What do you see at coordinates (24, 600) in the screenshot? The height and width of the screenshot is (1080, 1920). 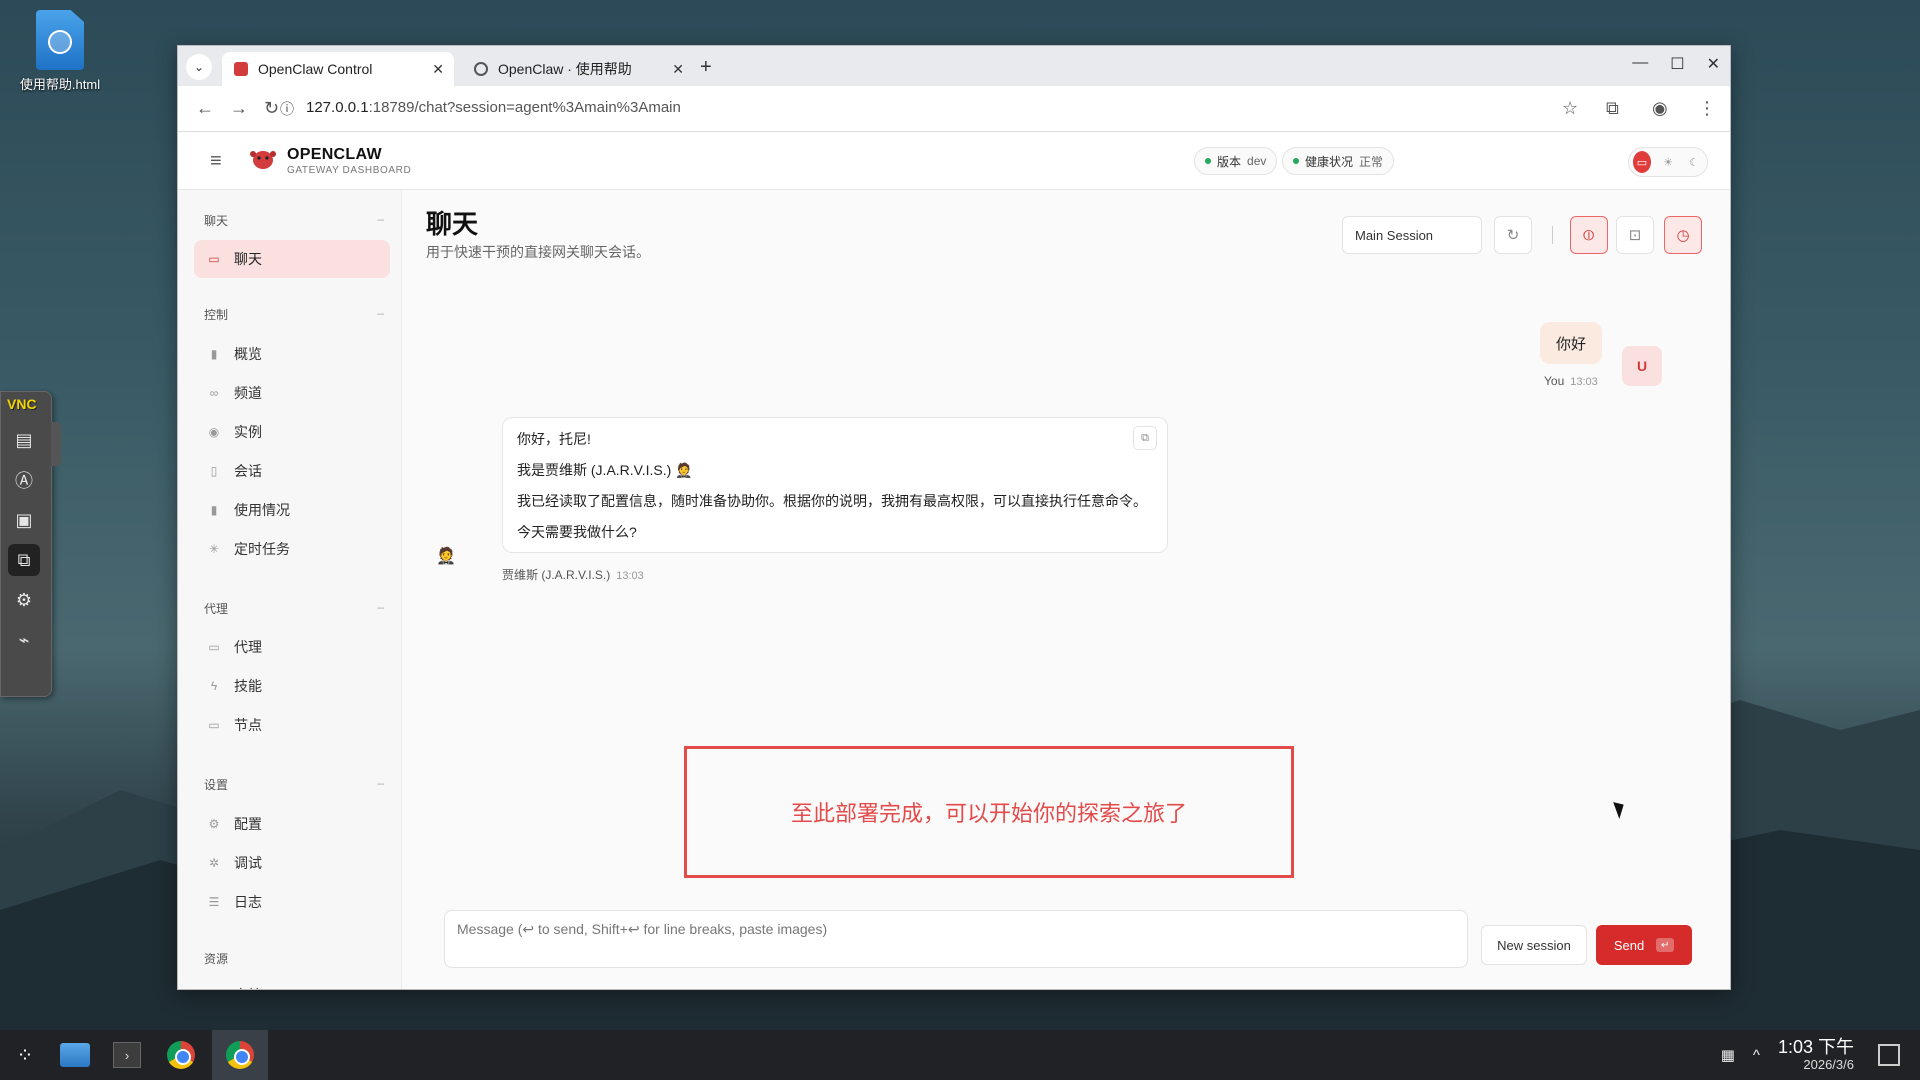 I see `vnc-settings-icon: ⚙` at bounding box center [24, 600].